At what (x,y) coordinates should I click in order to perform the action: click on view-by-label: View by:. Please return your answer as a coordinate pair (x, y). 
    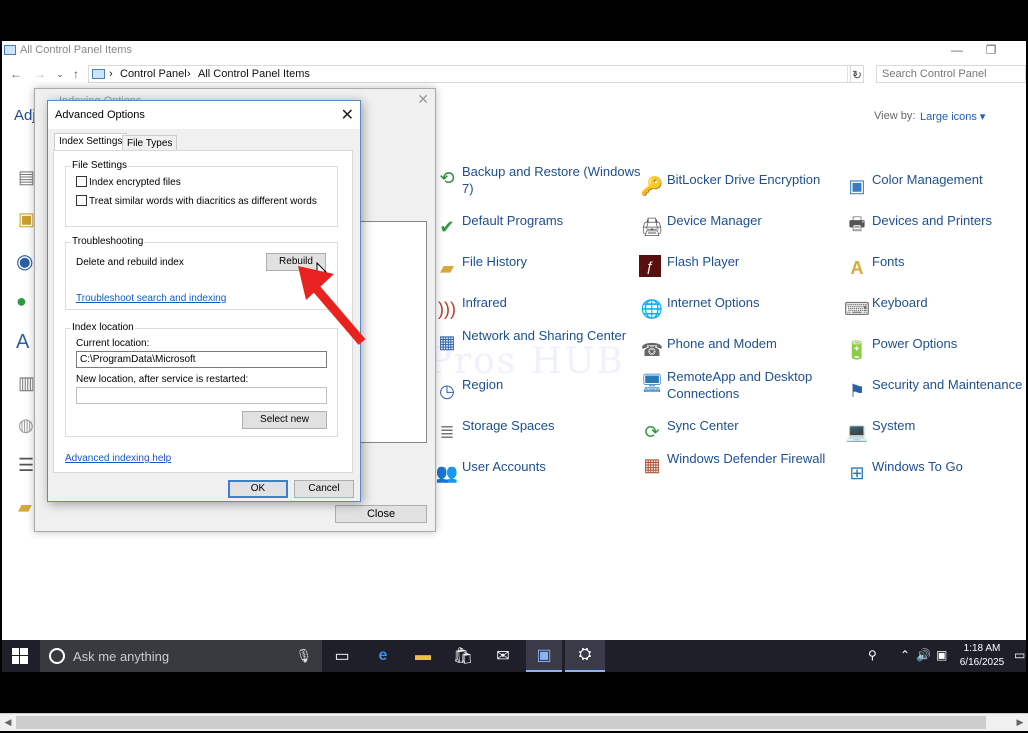
    Looking at the image, I should click on (895, 116).